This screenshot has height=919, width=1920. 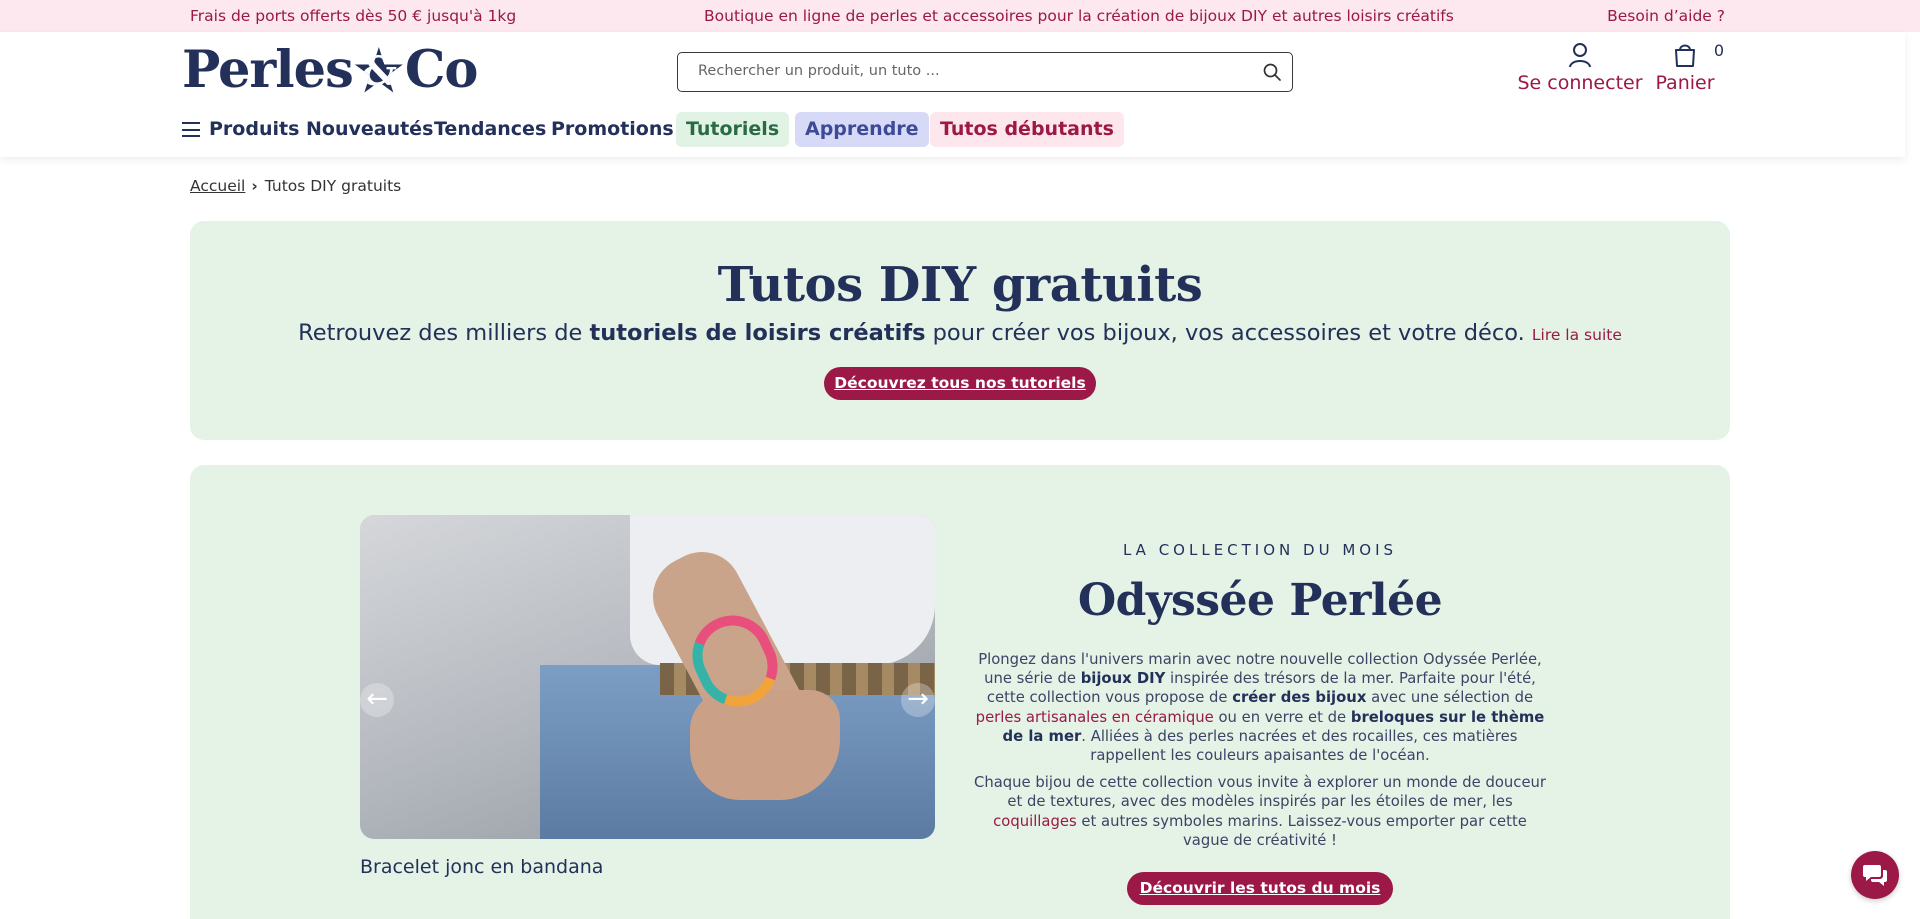 I want to click on inline-link: coquillages, so click(x=1035, y=821).